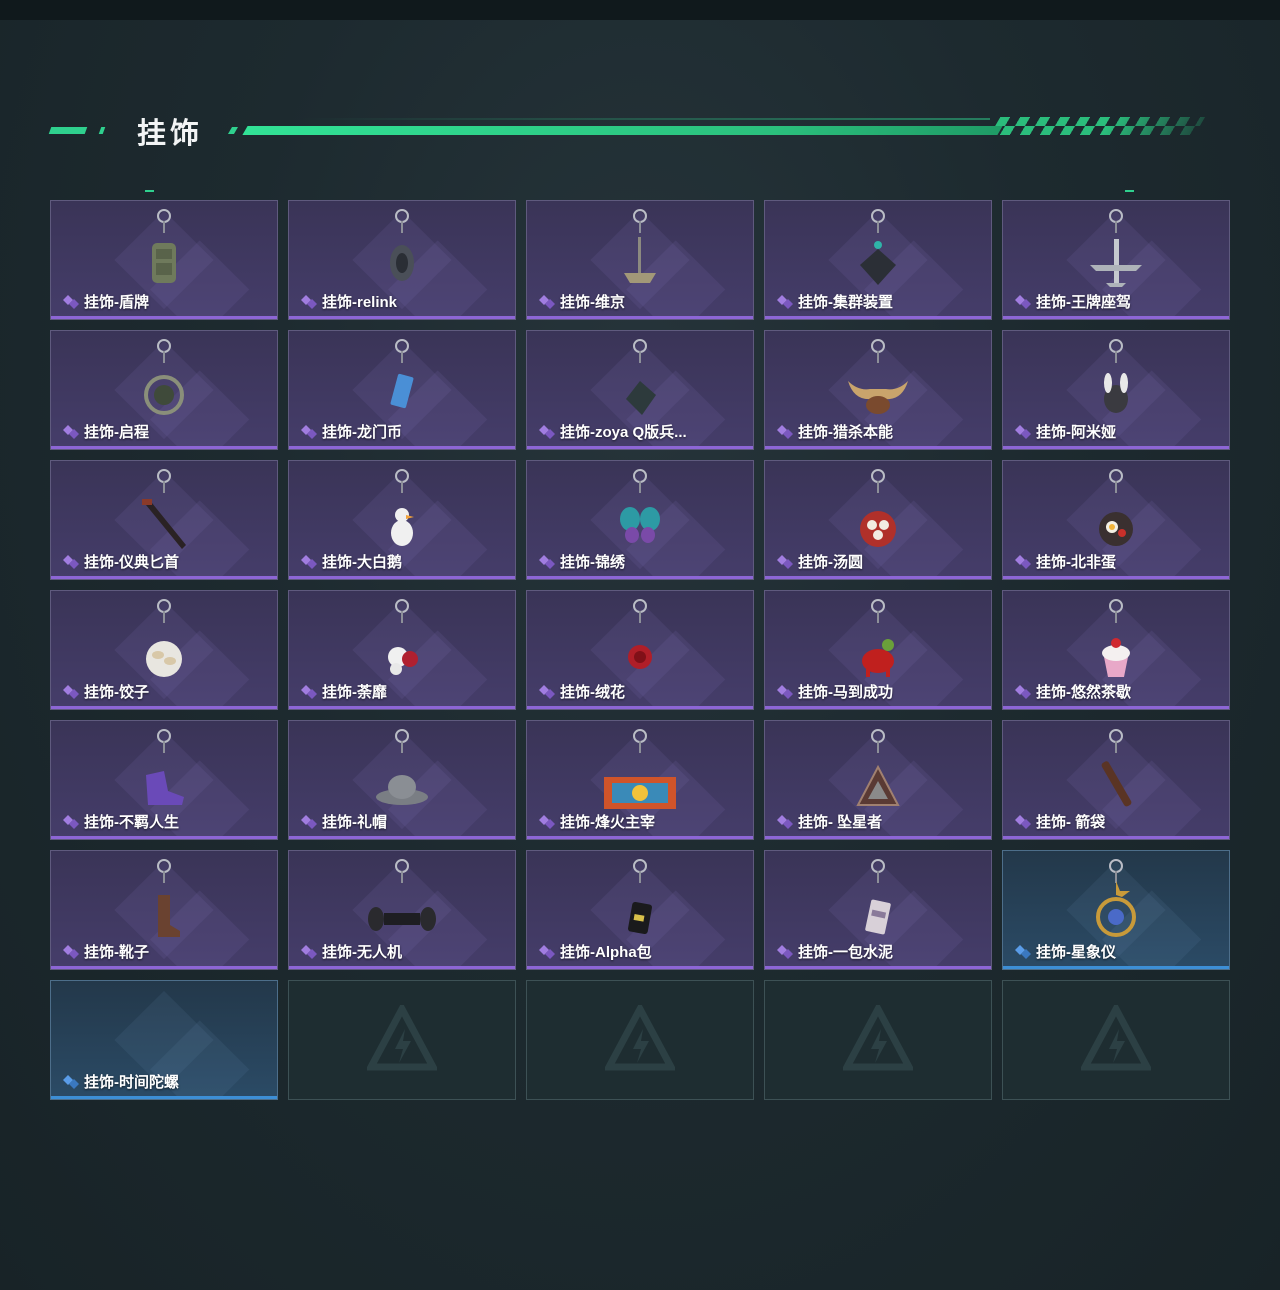  I want to click on charm-item-label: 挂饰-礼帽, so click(354, 822).